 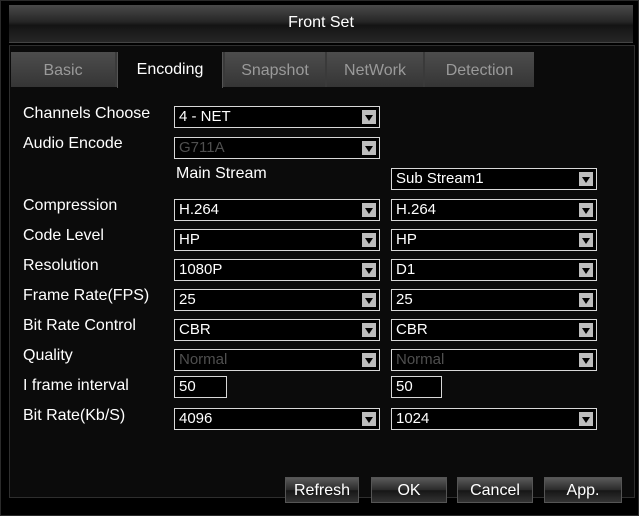 I want to click on iframe-interval-main-input: 50, so click(x=200, y=387).